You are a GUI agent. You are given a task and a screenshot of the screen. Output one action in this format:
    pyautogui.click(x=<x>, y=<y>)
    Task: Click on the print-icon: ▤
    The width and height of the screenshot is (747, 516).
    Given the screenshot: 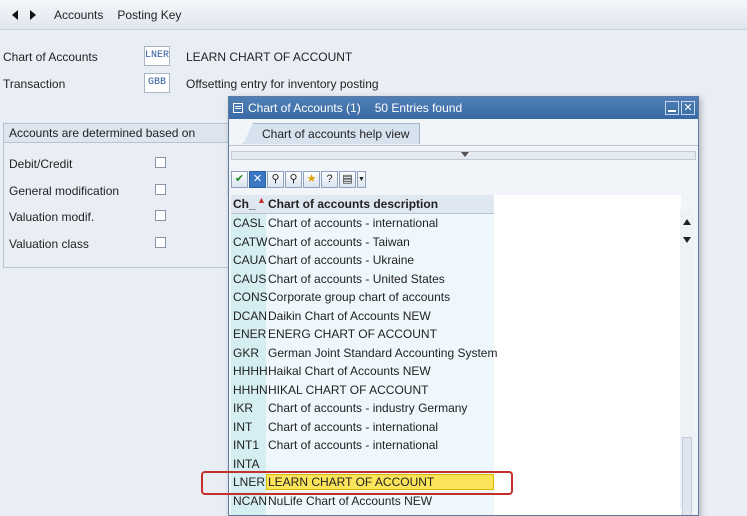 What is the action you would take?
    pyautogui.click(x=347, y=179)
    